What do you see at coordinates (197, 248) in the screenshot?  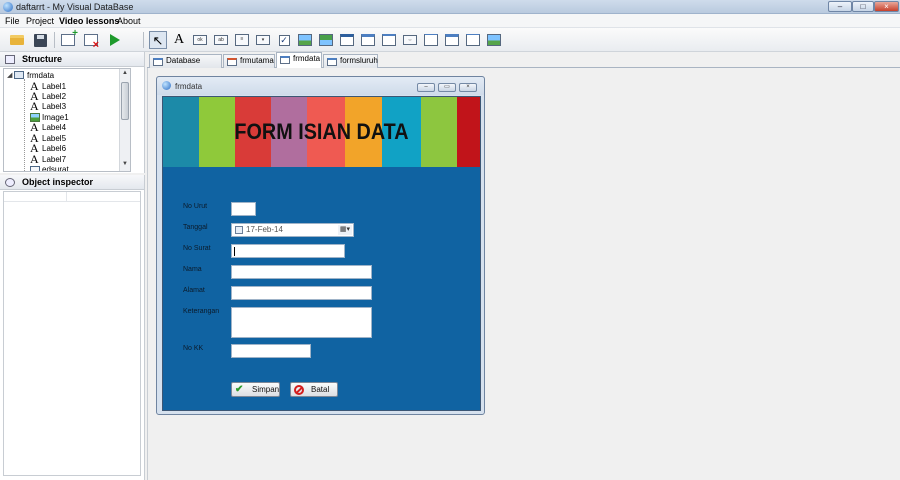 I see `label-no-surat: No Surat` at bounding box center [197, 248].